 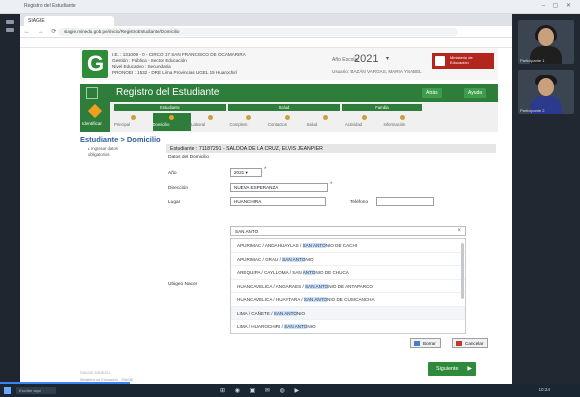 What do you see at coordinates (279, 187) in the screenshot?
I see `direccion-field: NUEVA ESPERANZA` at bounding box center [279, 187].